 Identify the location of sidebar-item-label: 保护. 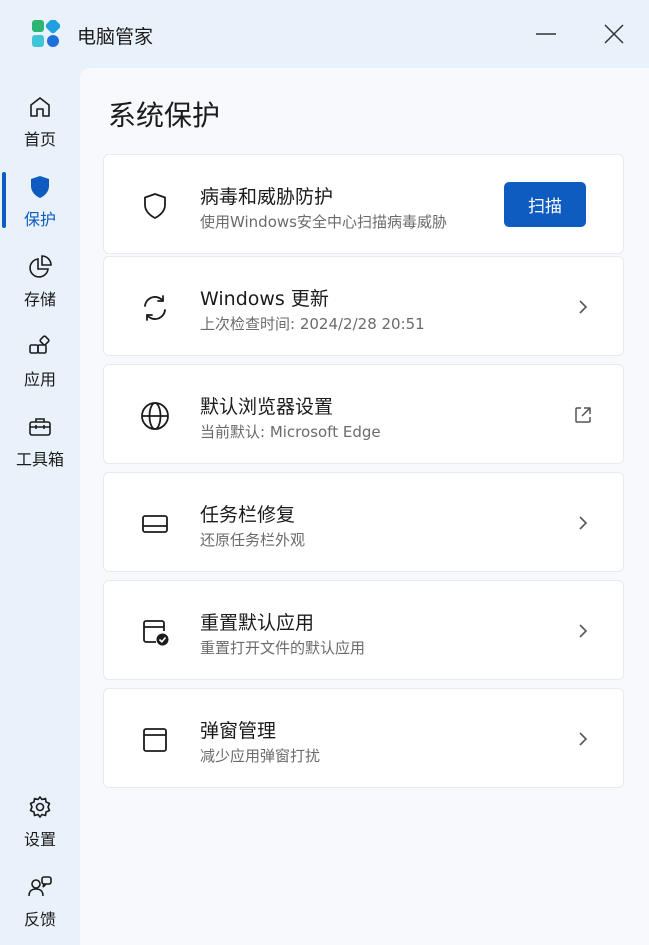
(39, 219).